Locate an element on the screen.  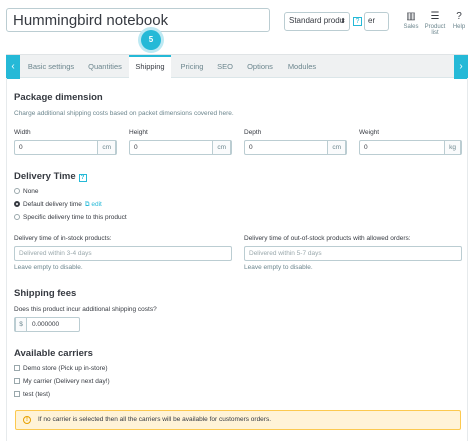
product-list-label: Product list is located at coordinates (435, 30).